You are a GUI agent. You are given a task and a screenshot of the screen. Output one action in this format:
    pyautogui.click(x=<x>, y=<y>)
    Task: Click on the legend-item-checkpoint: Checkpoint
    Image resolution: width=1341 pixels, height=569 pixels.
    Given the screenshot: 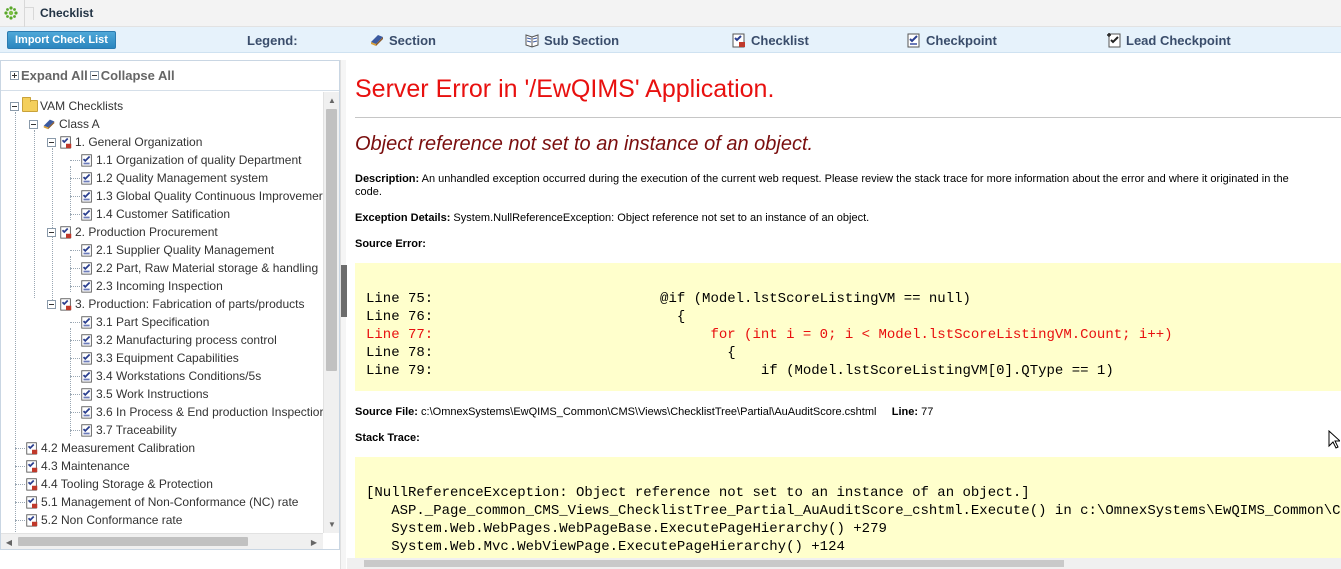 What is the action you would take?
    pyautogui.click(x=951, y=40)
    